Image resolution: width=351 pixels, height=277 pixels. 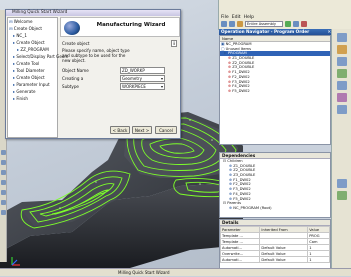 I want to click on navigator-item-label: Z2_DOUBLE, so click(x=243, y=62).